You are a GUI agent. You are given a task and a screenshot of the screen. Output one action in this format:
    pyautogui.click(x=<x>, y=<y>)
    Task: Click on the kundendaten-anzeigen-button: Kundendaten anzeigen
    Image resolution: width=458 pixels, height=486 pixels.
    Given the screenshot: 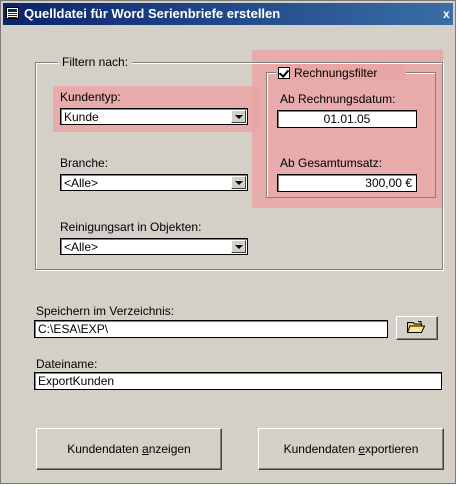 What is the action you would take?
    pyautogui.click(x=129, y=449)
    